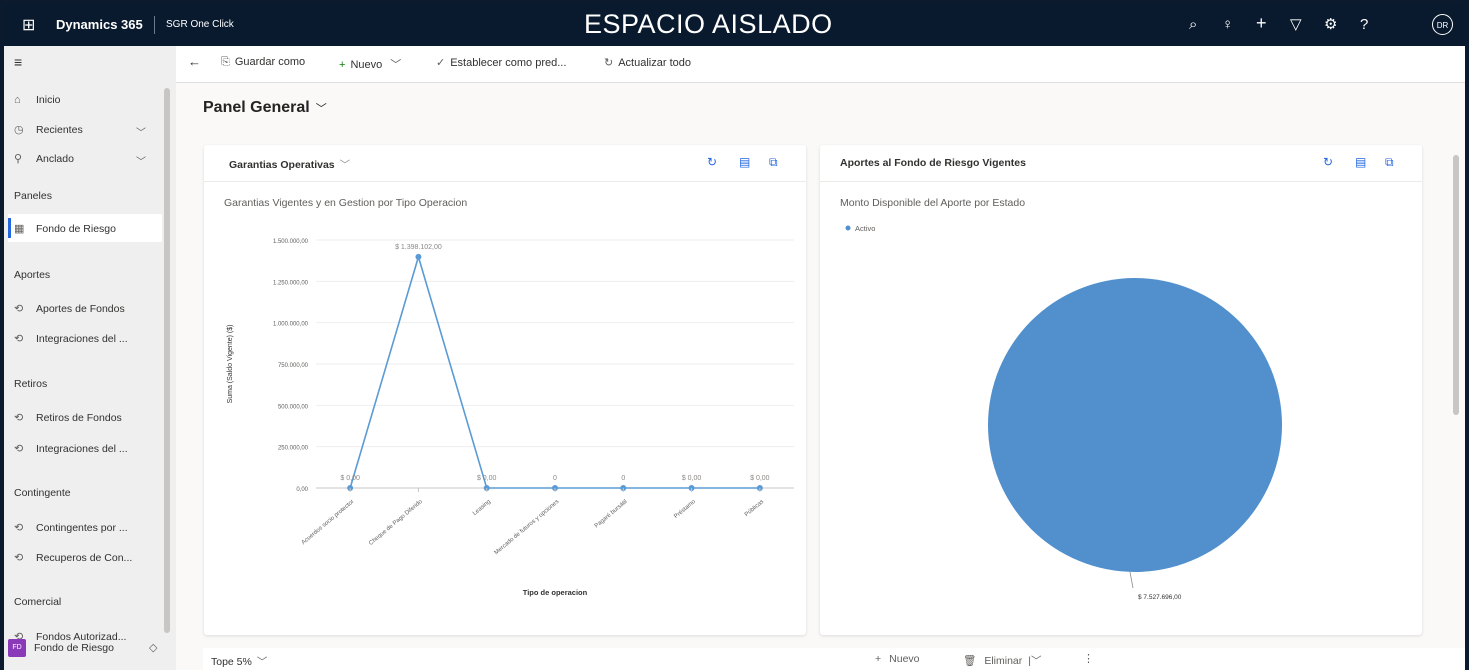 This screenshot has height=670, width=1469. What do you see at coordinates (37, 100) in the screenshot?
I see `sidebar-item-home: ⌂ Inicio` at bounding box center [37, 100].